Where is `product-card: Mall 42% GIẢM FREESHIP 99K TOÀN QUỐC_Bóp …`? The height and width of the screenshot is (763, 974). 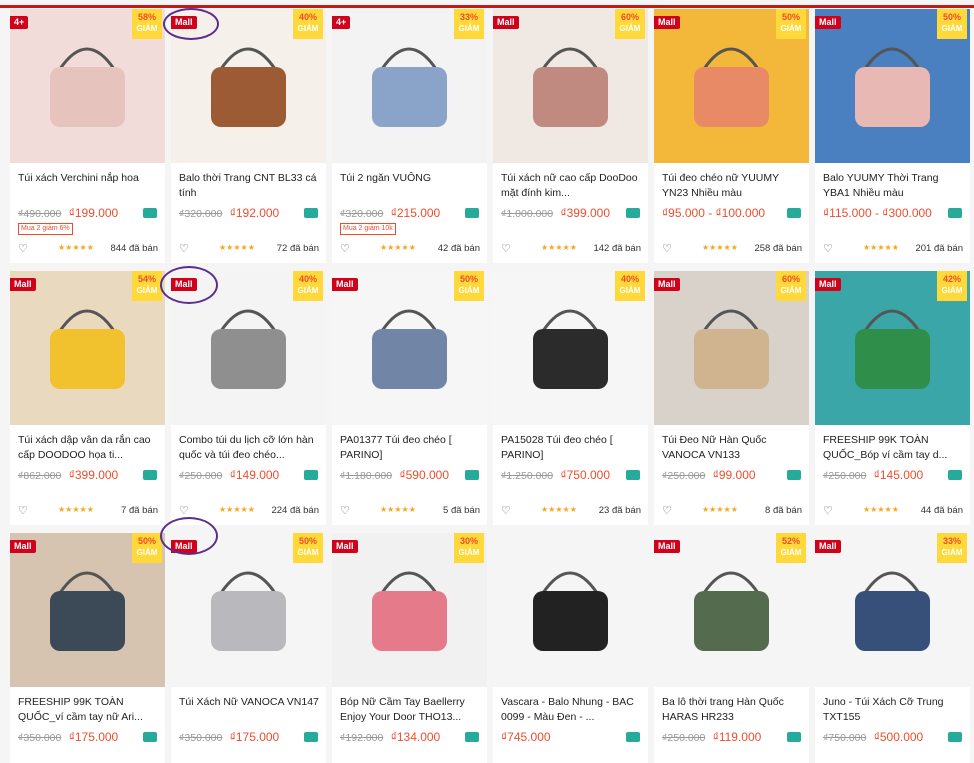
product-card: Mall 42% GIẢM FREESHIP 99K TOÀN QUỐC_Bóp … is located at coordinates (892, 398).